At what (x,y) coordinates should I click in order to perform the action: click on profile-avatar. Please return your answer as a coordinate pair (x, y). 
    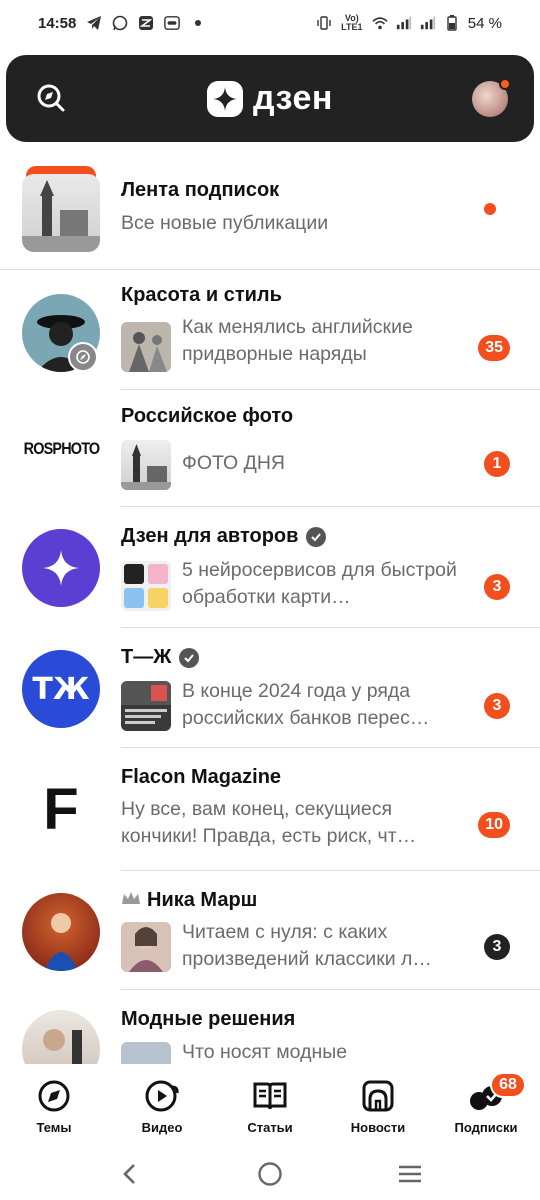
    Looking at the image, I should click on (491, 97).